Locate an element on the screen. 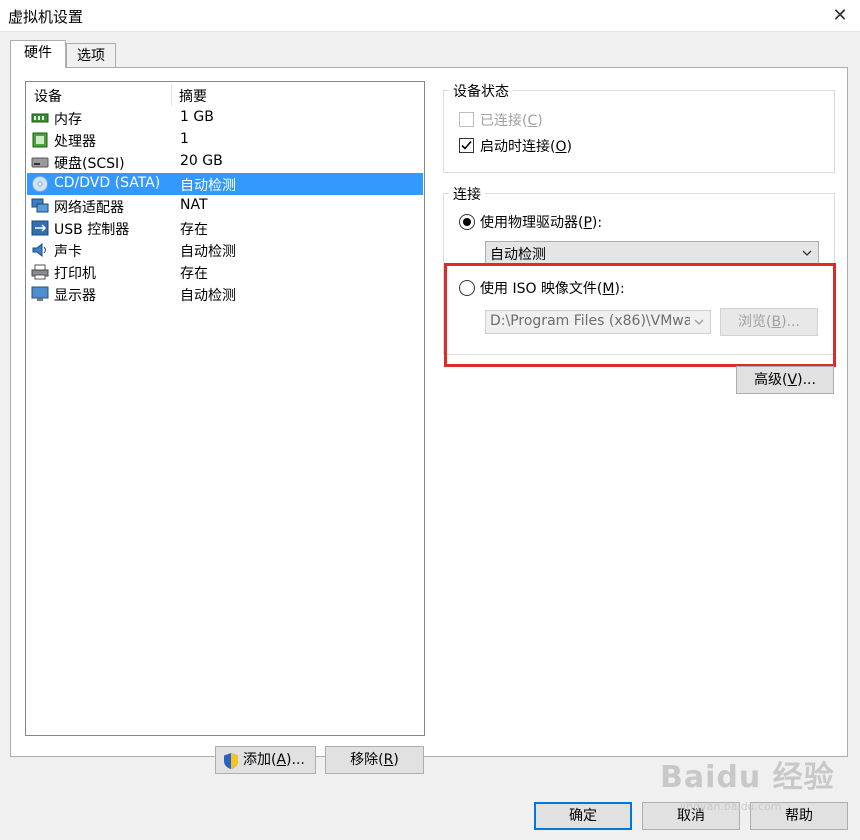 This screenshot has width=860, height=840. column-divider is located at coordinates (171, 95).